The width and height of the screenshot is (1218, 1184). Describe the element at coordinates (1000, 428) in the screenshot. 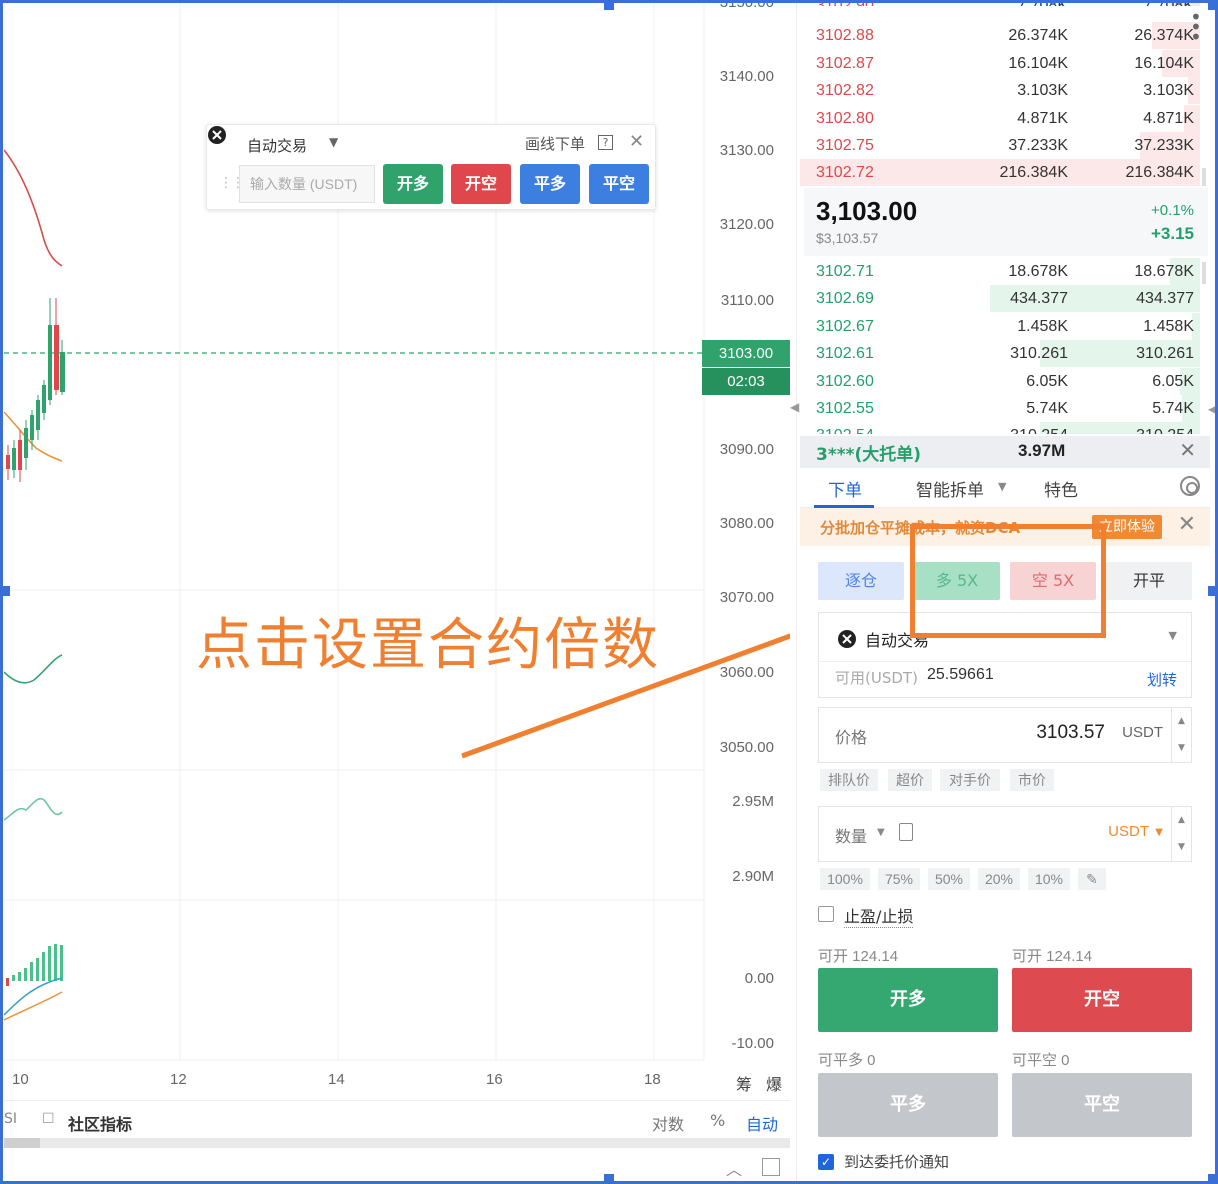

I see `orderbook-bid-row: 3102.54 310.254 310.254` at that location.